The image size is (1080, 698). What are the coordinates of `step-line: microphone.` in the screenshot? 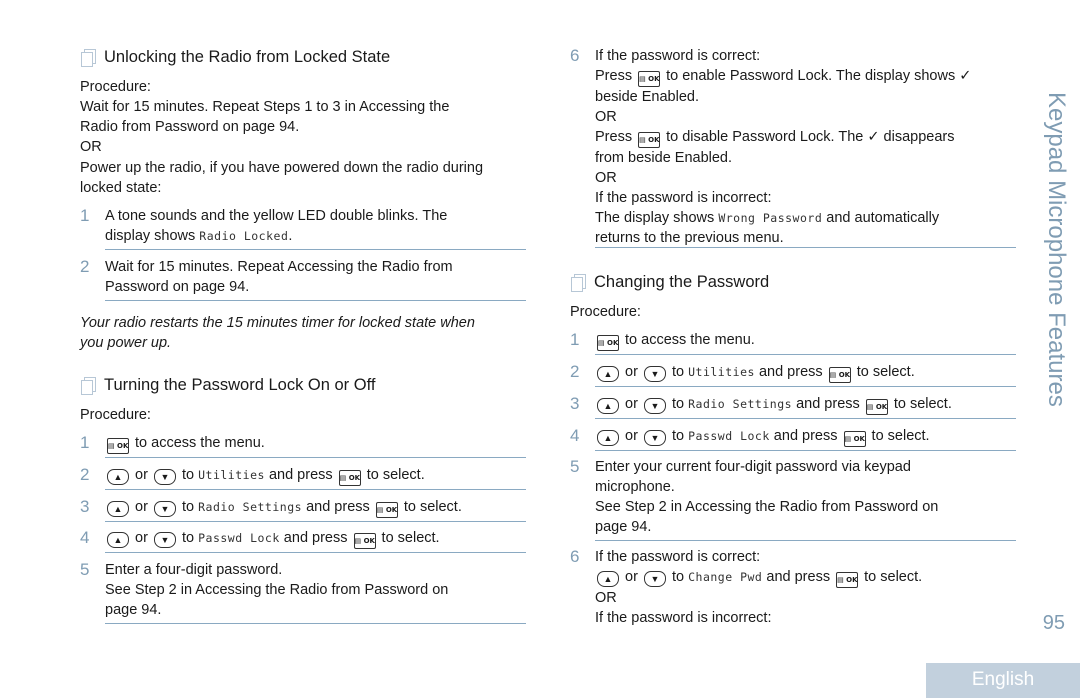 It's located at (635, 487).